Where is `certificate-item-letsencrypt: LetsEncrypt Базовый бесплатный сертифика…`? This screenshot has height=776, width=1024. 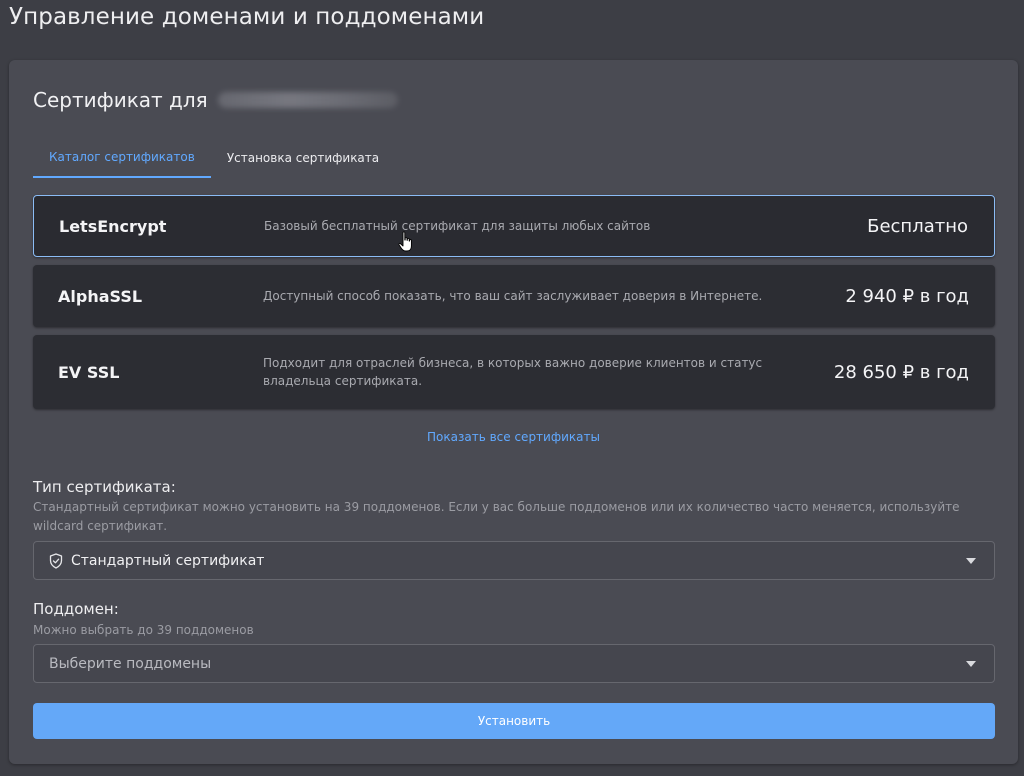 certificate-item-letsencrypt: LetsEncrypt Базовый бесплатный сертифика… is located at coordinates (514, 226).